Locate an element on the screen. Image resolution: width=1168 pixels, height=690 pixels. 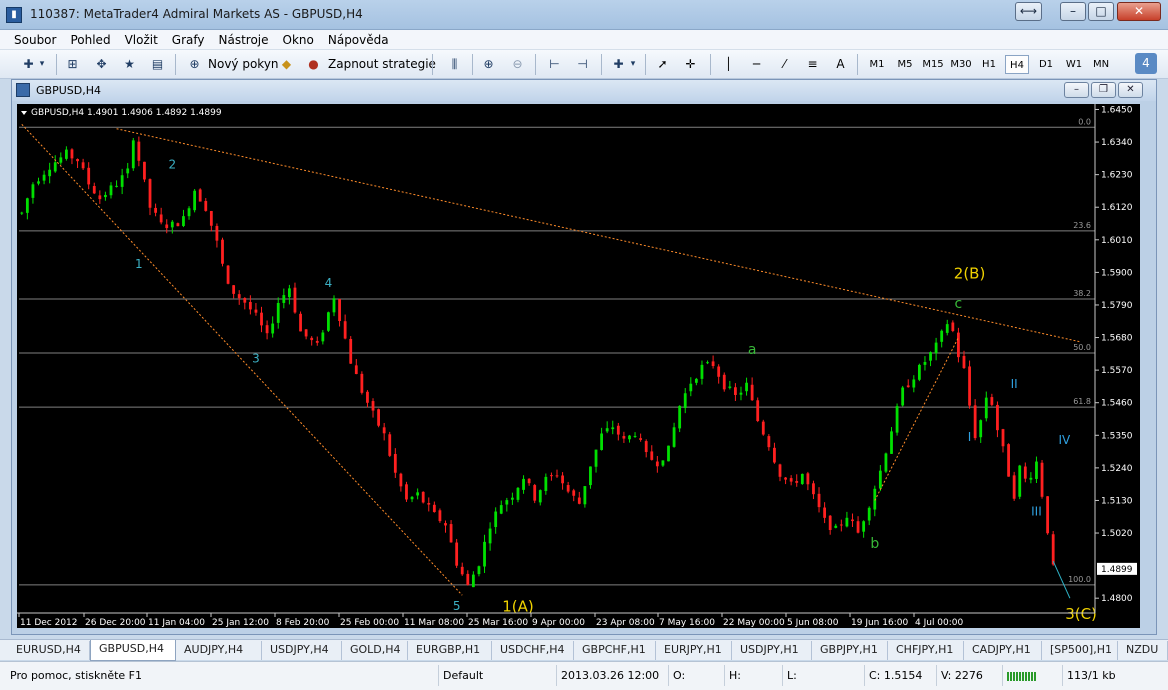
time-tick-label: 25 Mar 16:00 is located at coordinates (498, 623).